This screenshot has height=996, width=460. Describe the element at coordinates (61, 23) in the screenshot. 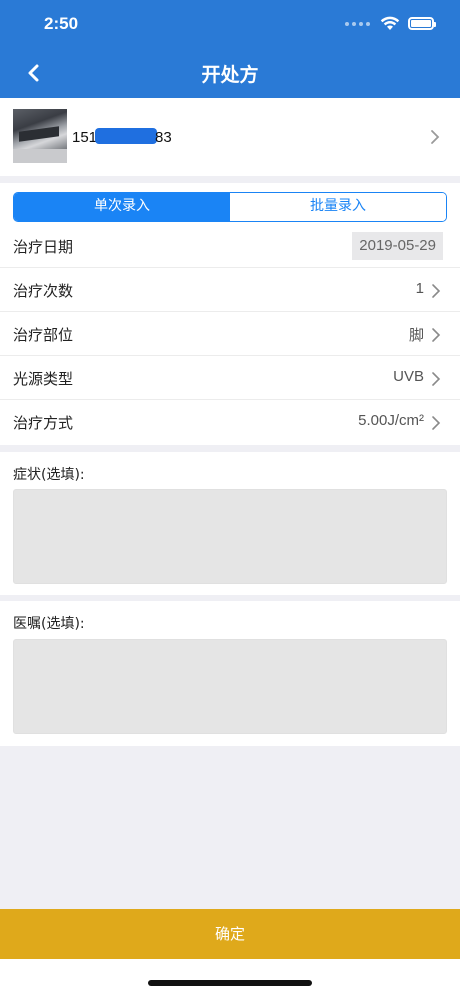

I see `status-time: 2:50` at that location.